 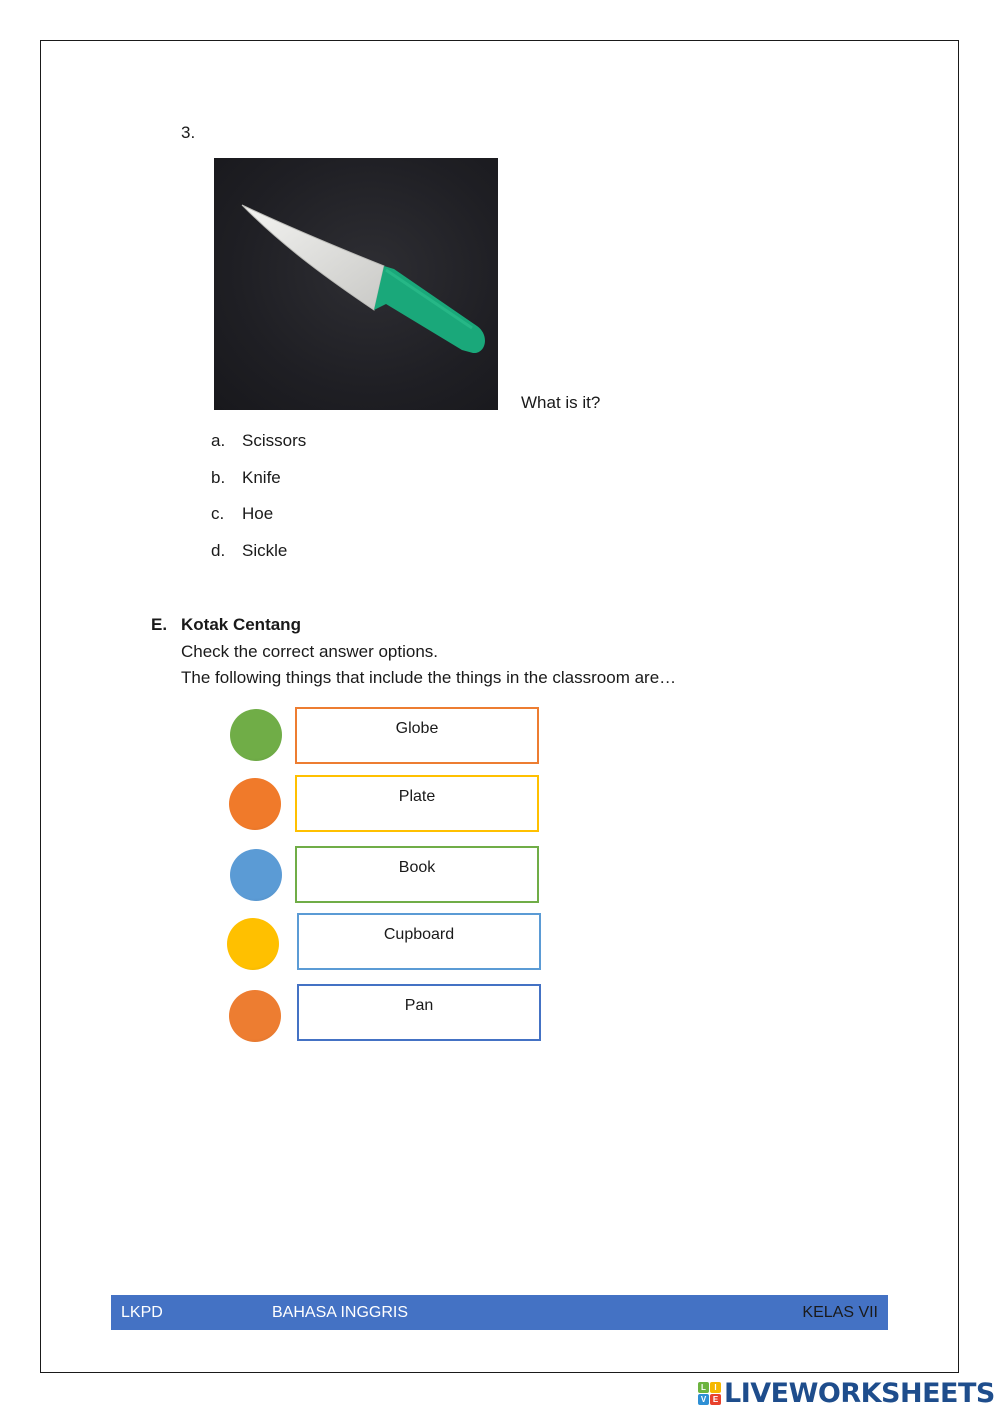 I want to click on knife-icon, so click(x=363, y=279).